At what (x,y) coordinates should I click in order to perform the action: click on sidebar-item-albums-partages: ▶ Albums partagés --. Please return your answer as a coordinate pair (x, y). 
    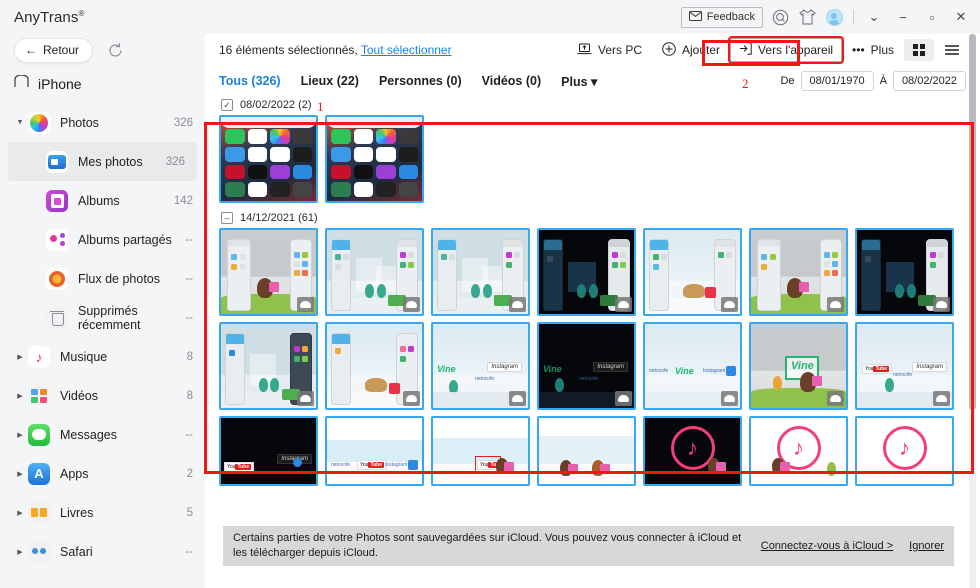
    Looking at the image, I should click on (102, 239).